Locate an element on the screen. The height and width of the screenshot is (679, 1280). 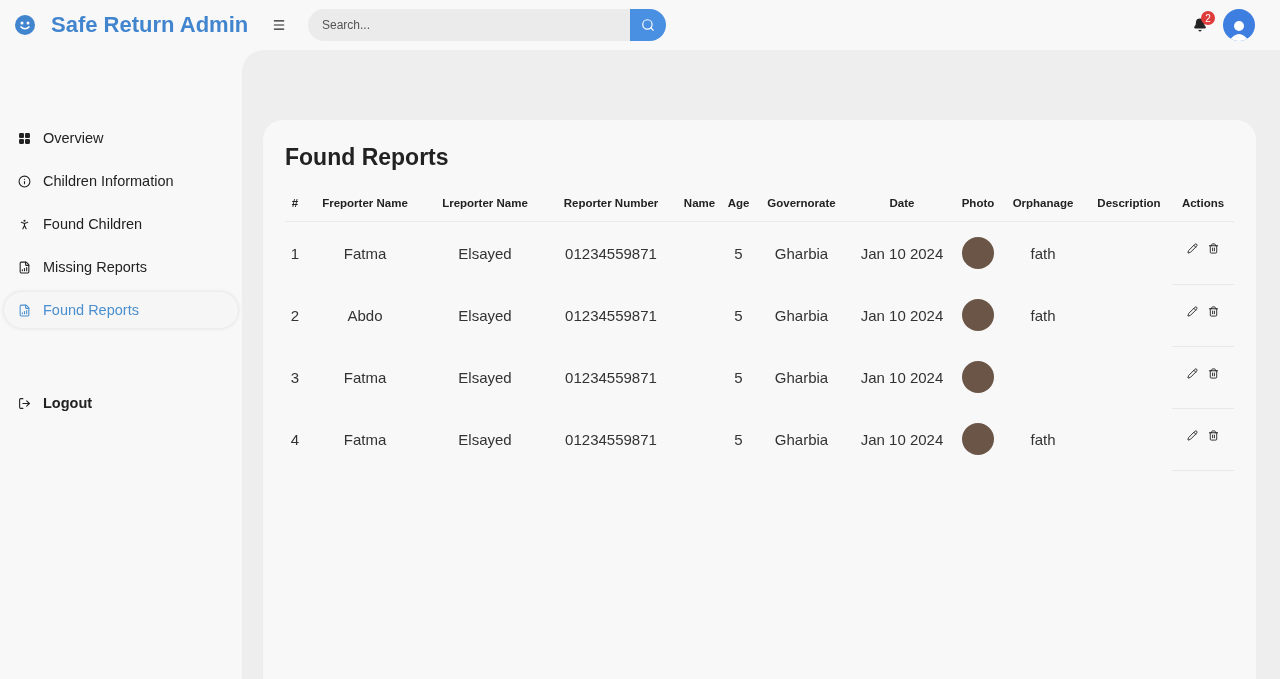
table-cell: Gharbia is located at coordinates (801, 252).